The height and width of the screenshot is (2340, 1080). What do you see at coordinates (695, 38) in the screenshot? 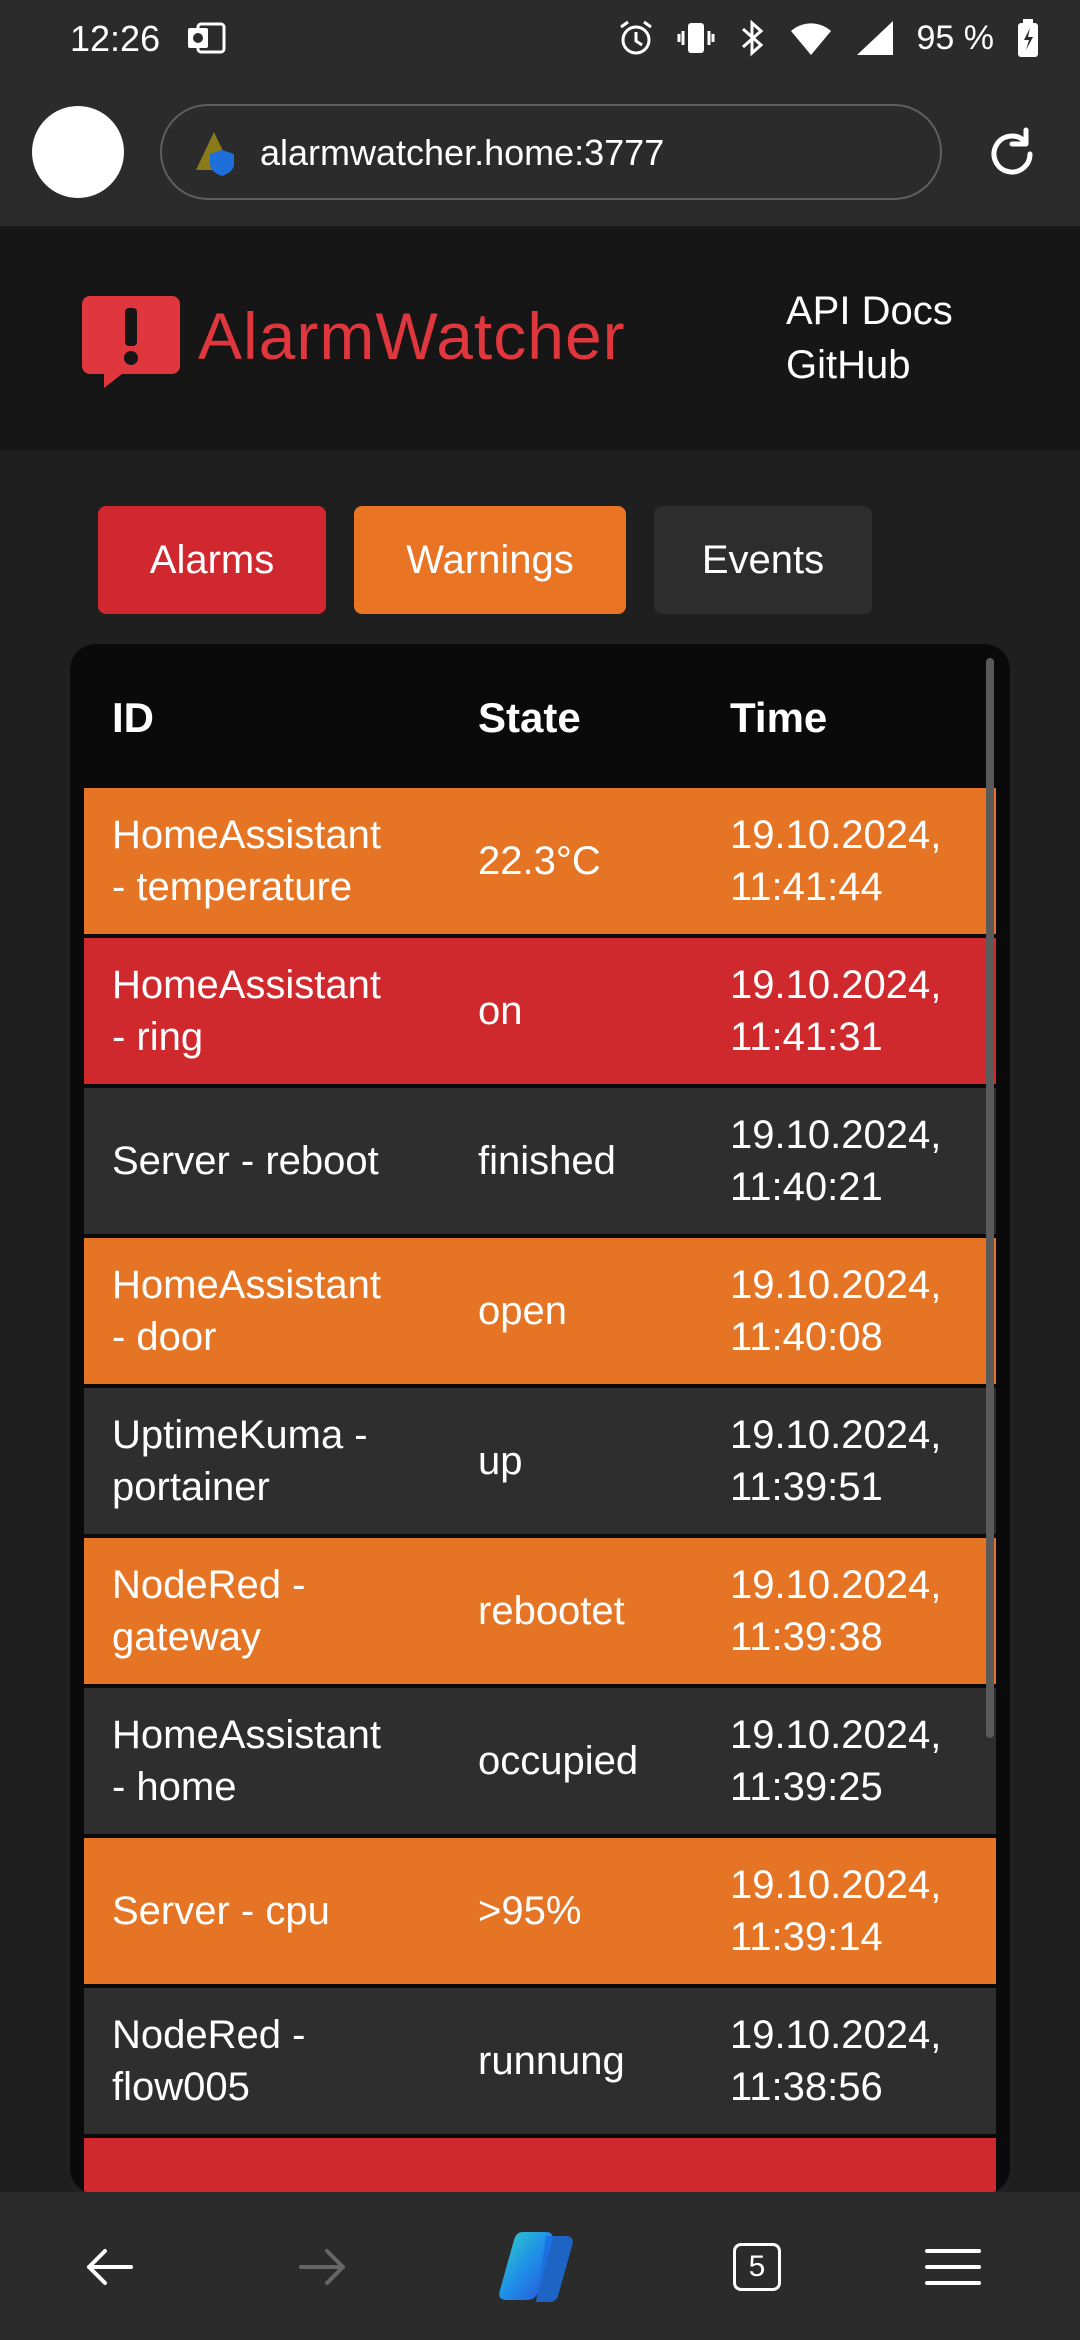
I see `vibrate-icon` at bounding box center [695, 38].